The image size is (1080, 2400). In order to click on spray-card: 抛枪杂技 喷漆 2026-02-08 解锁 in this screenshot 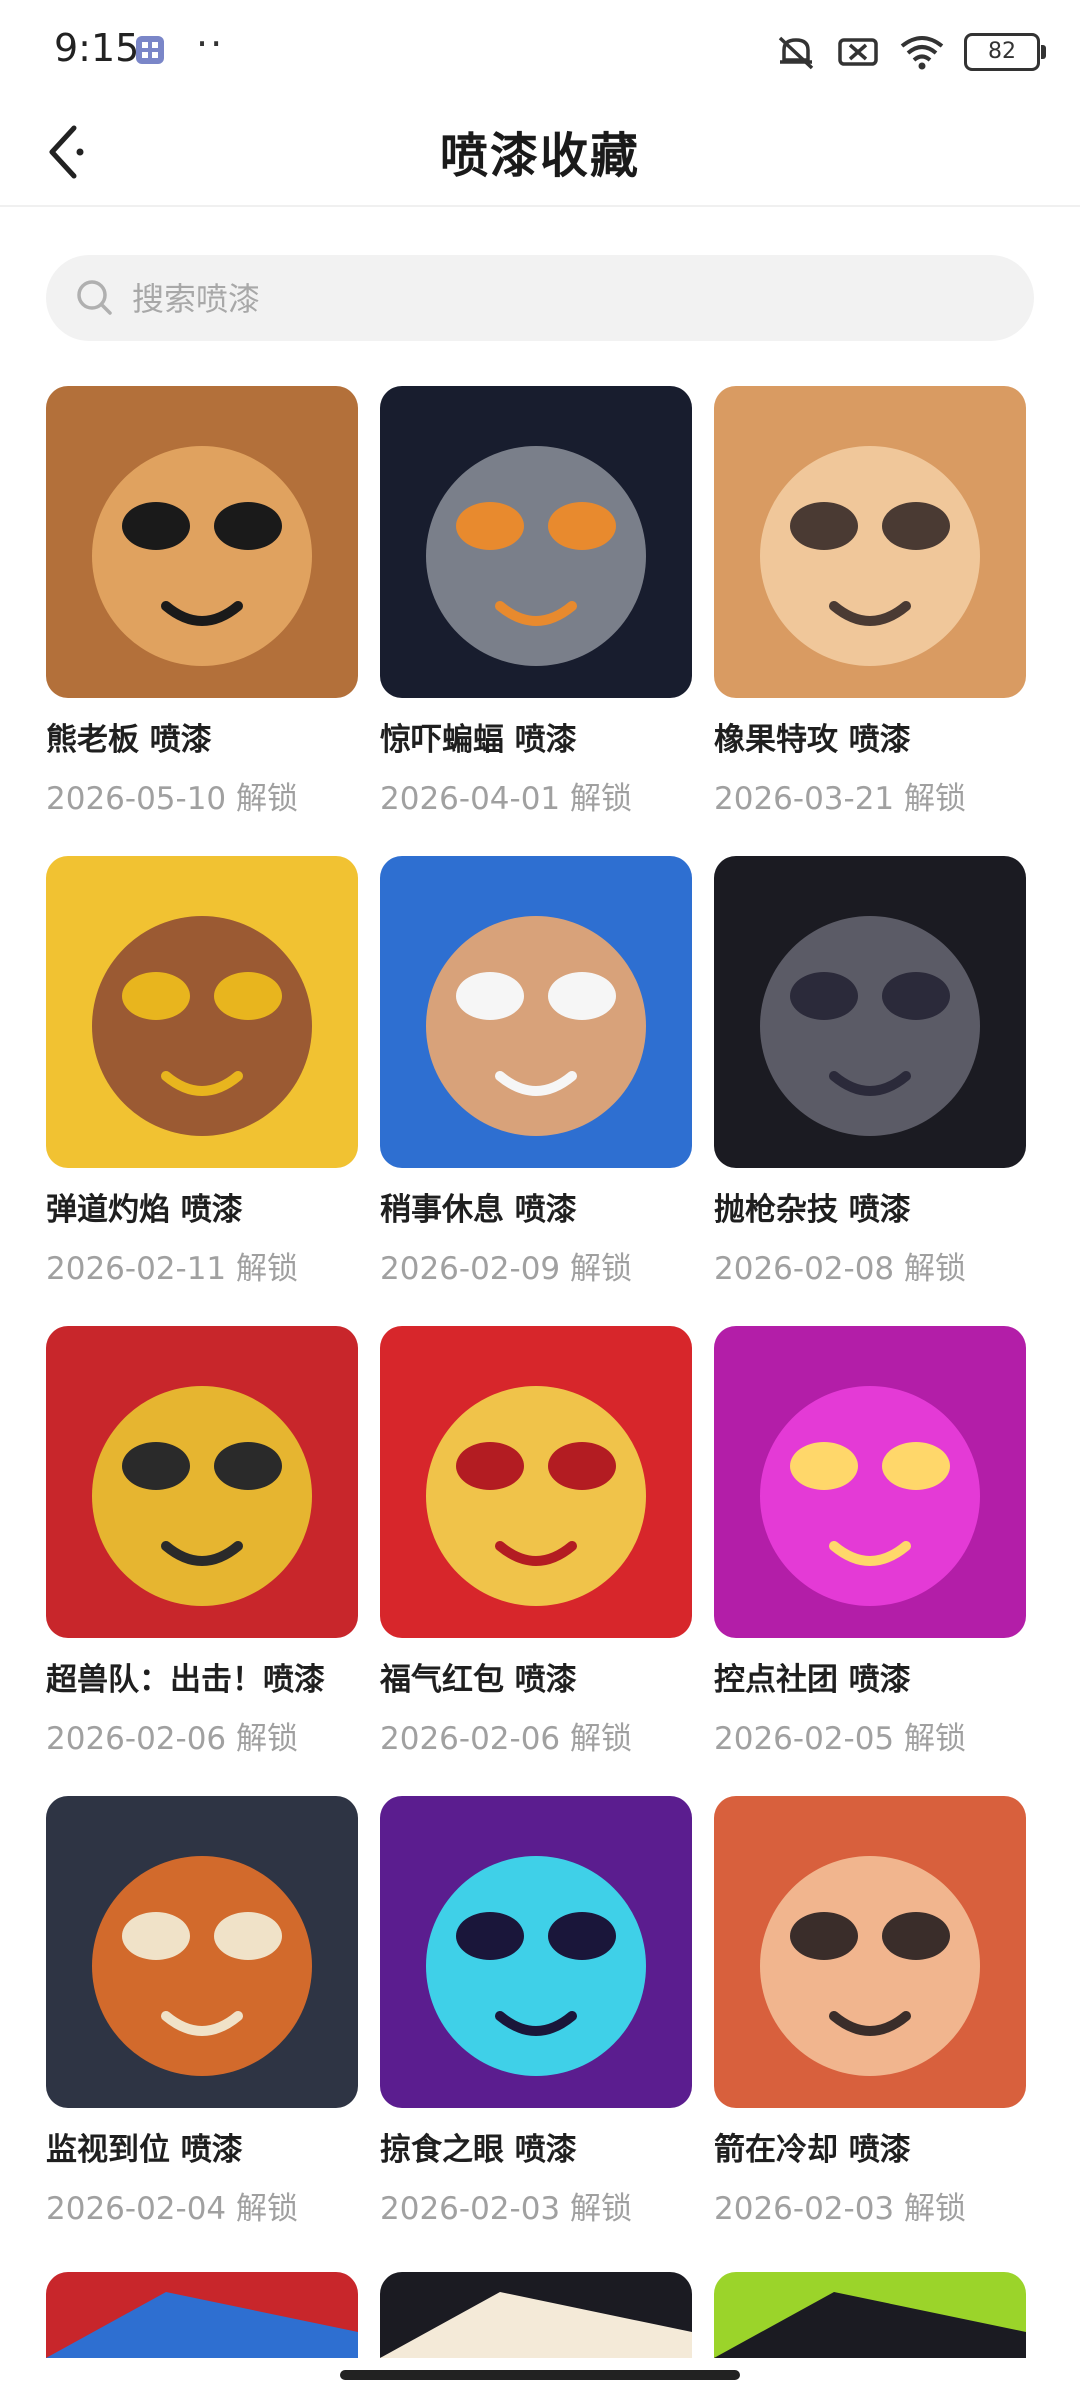, I will do `click(870, 1091)`.